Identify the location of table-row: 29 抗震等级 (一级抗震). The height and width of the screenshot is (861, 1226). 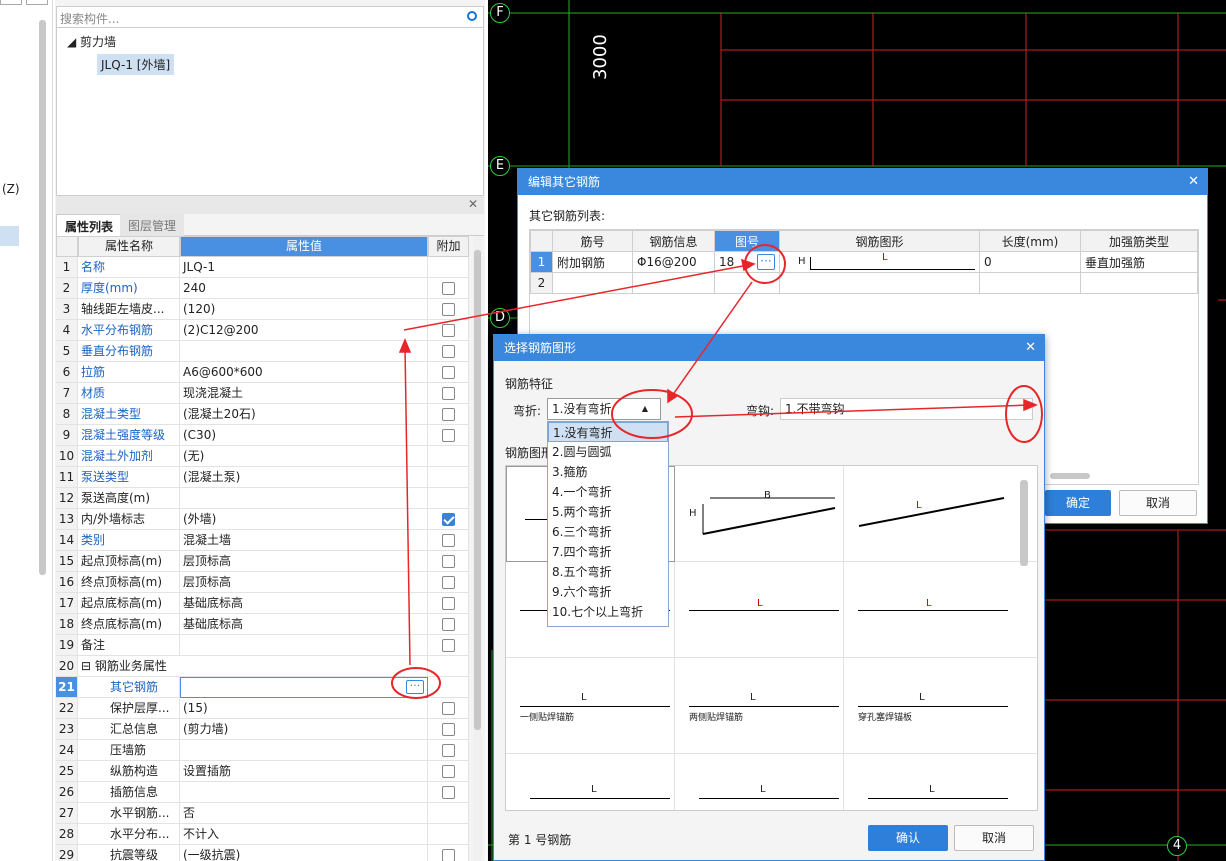
(262, 853).